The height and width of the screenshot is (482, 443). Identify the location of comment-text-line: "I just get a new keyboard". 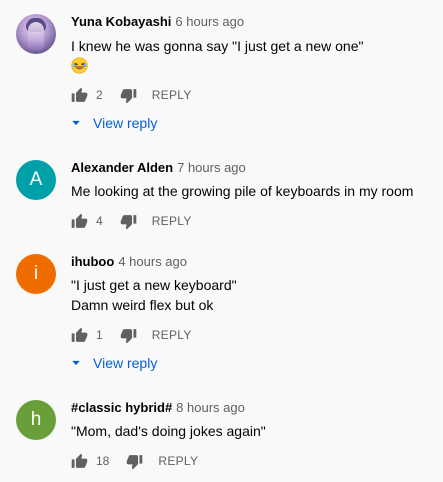
(154, 285).